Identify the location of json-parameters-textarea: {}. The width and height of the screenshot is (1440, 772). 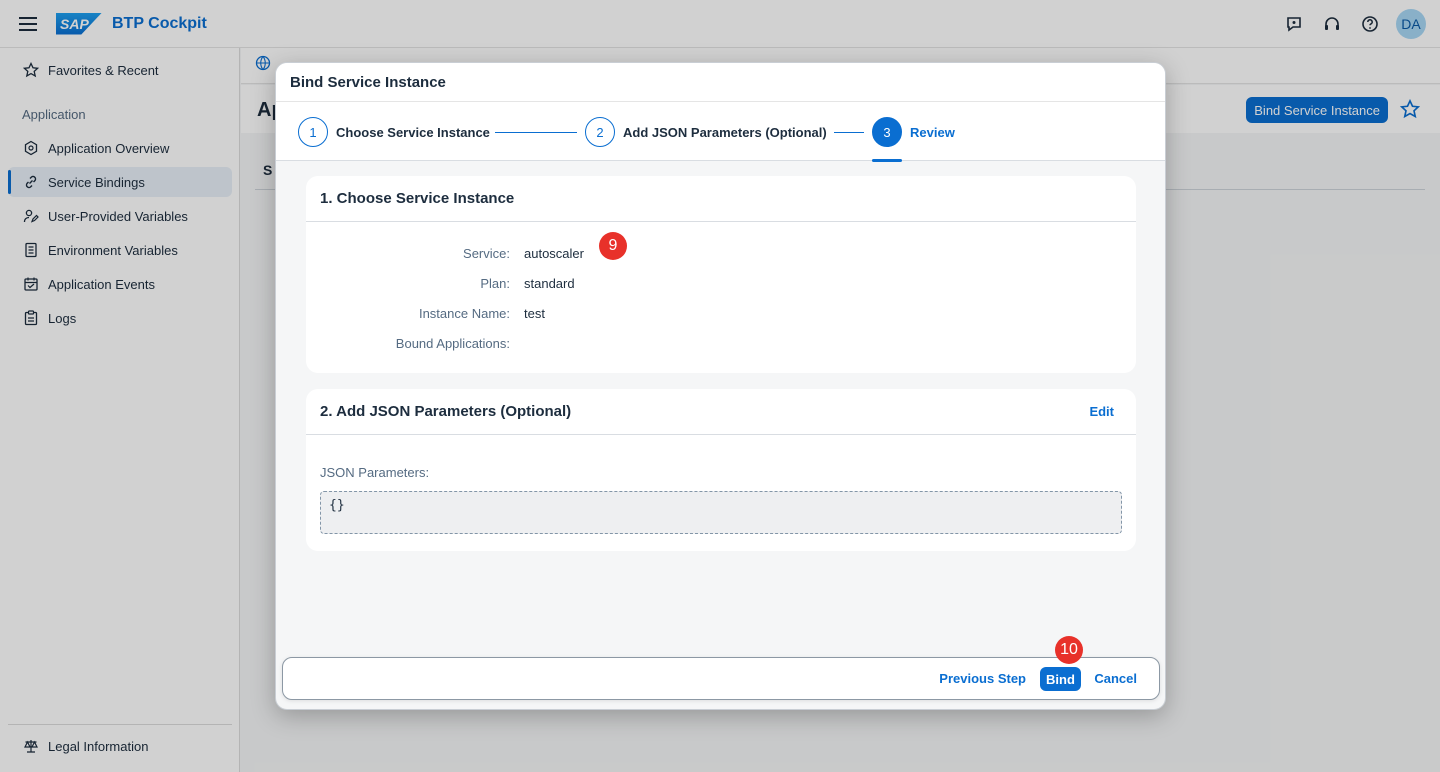
(721, 512).